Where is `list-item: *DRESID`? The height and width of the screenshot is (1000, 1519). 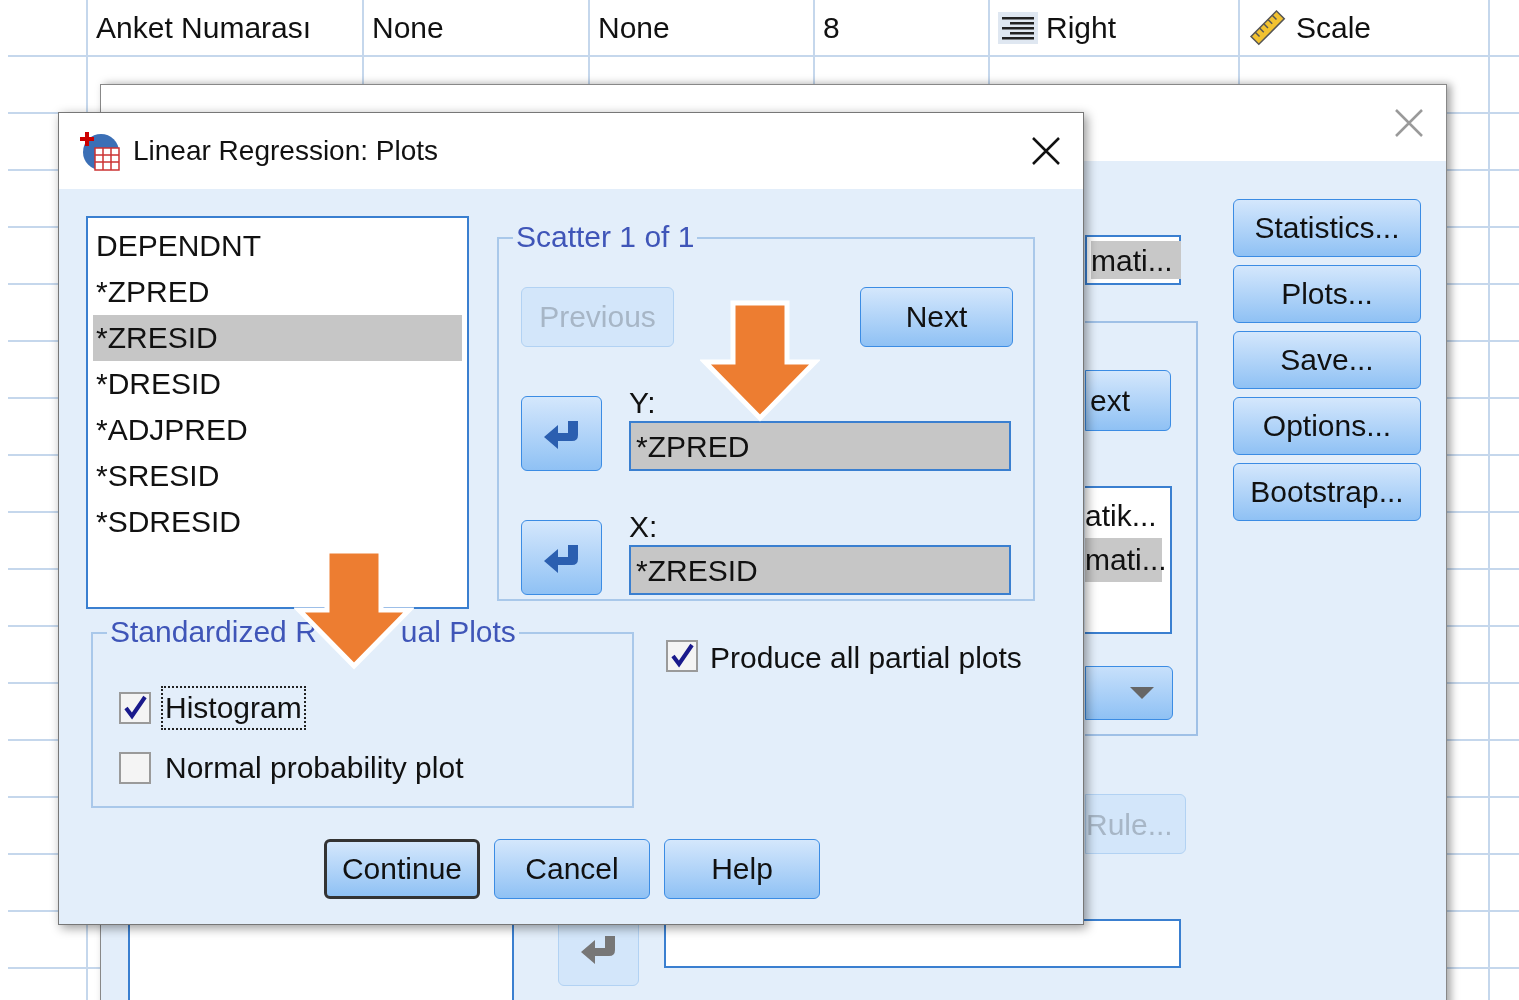
list-item: *DRESID is located at coordinates (277, 384).